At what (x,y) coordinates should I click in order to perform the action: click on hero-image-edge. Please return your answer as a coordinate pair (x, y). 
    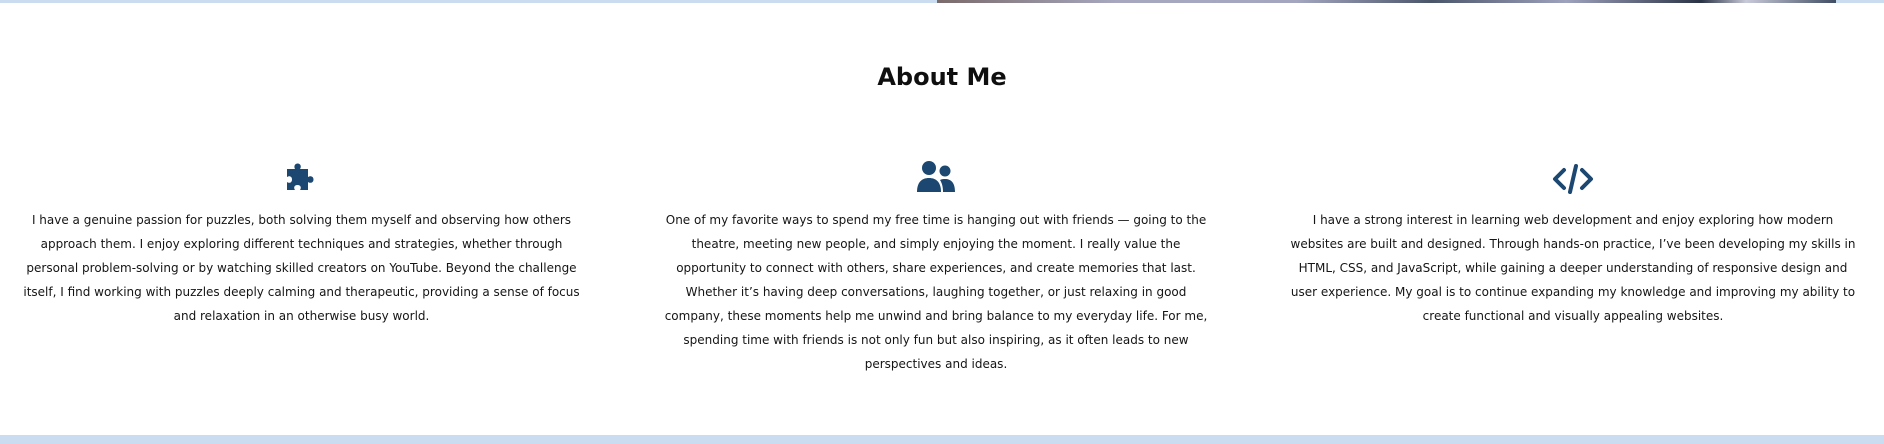
    Looking at the image, I should click on (1386, 1).